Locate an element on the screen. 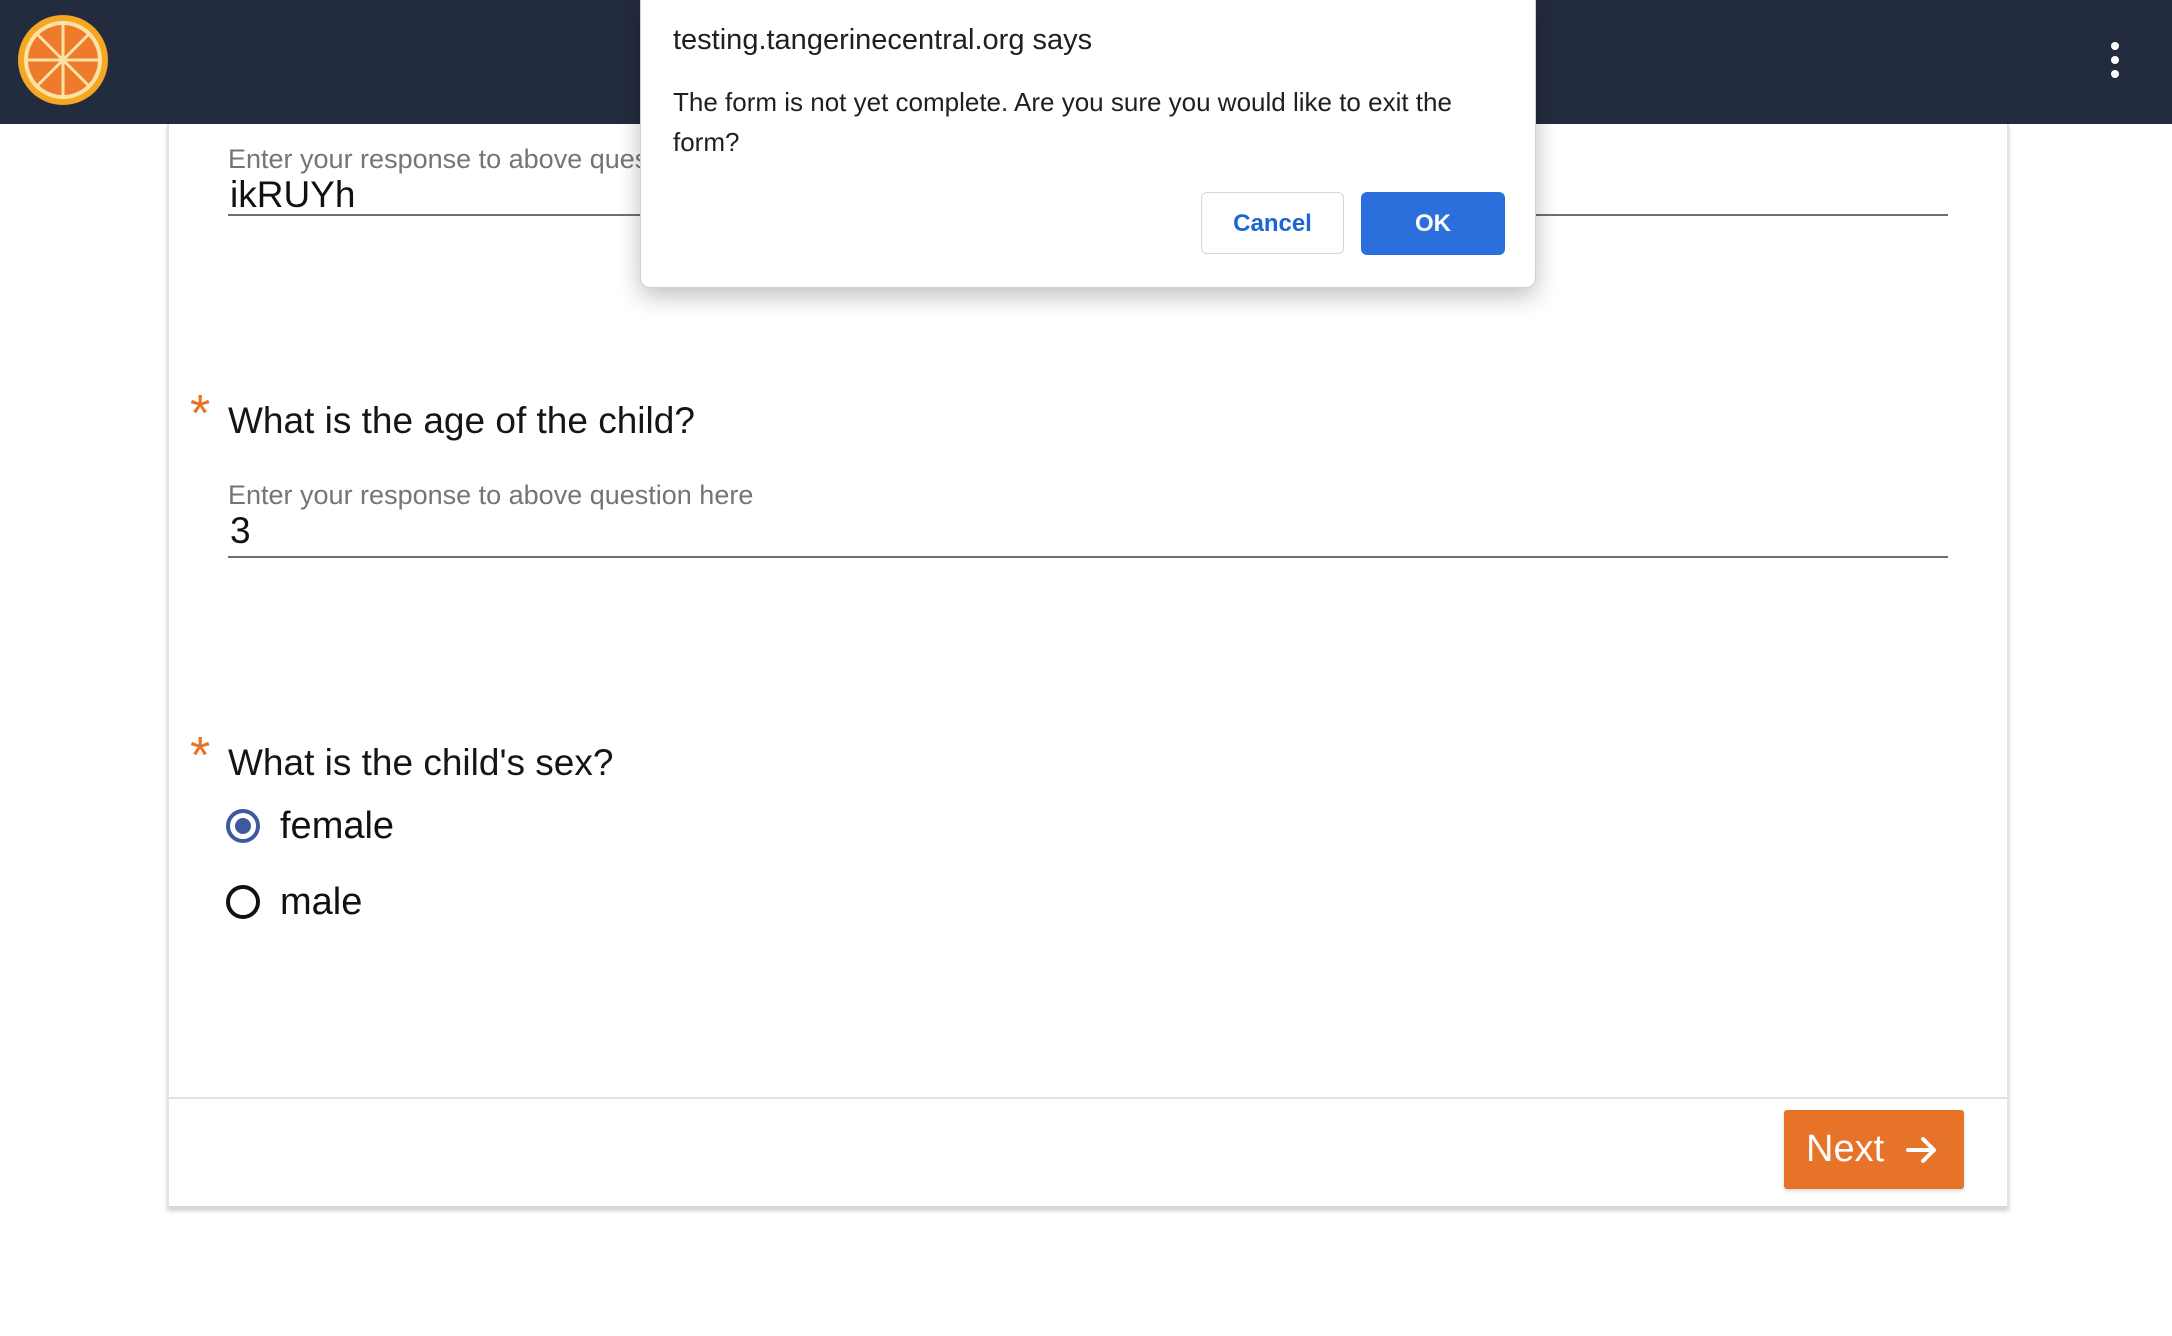 This screenshot has width=2172, height=1336. radio-label-female: female is located at coordinates (337, 826).